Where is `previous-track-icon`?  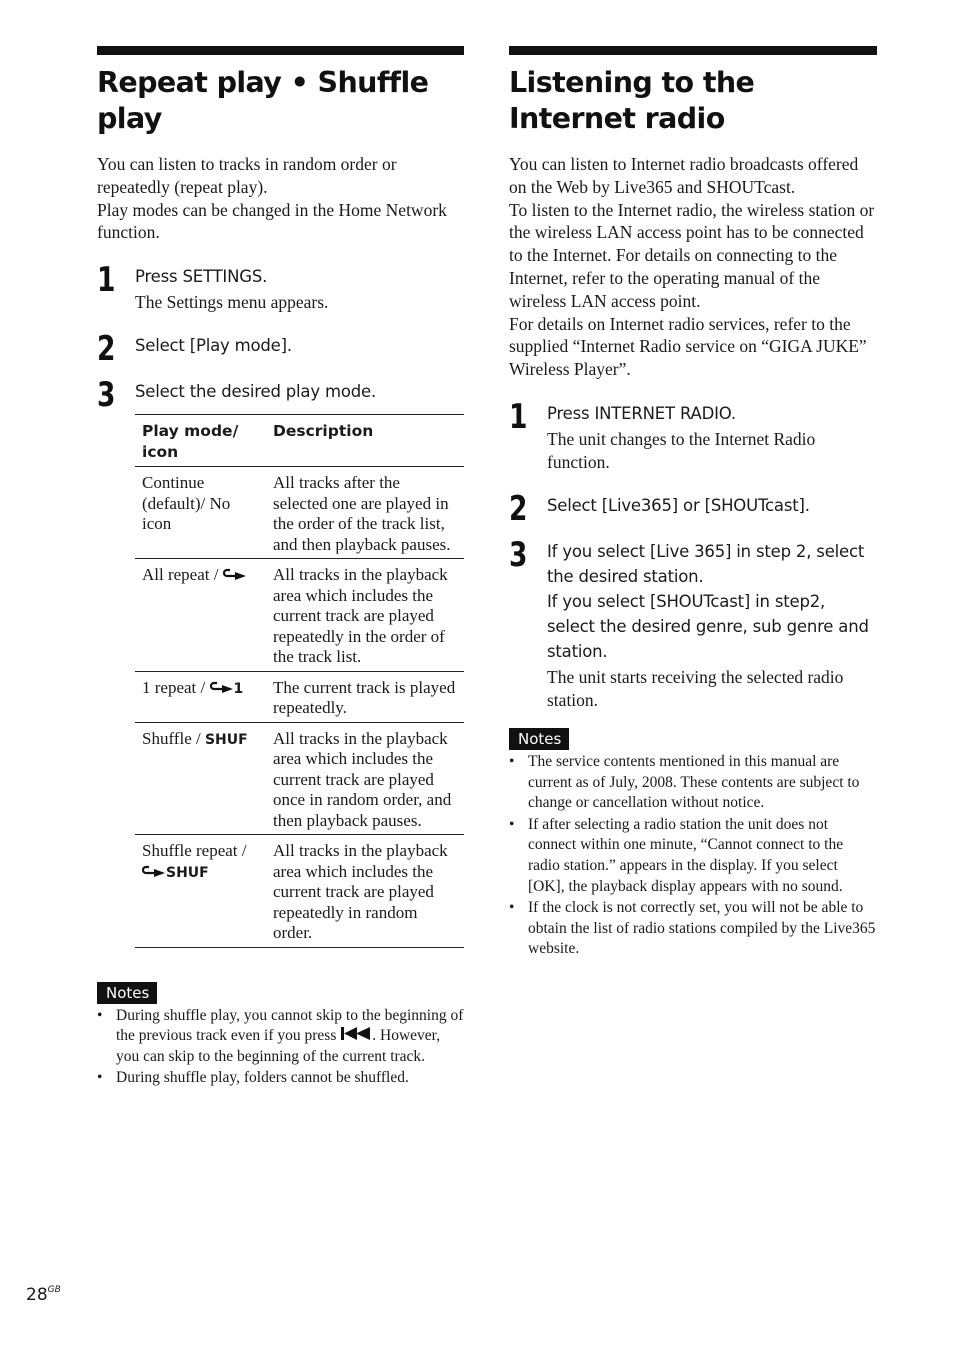
previous-track-icon is located at coordinates (356, 1035).